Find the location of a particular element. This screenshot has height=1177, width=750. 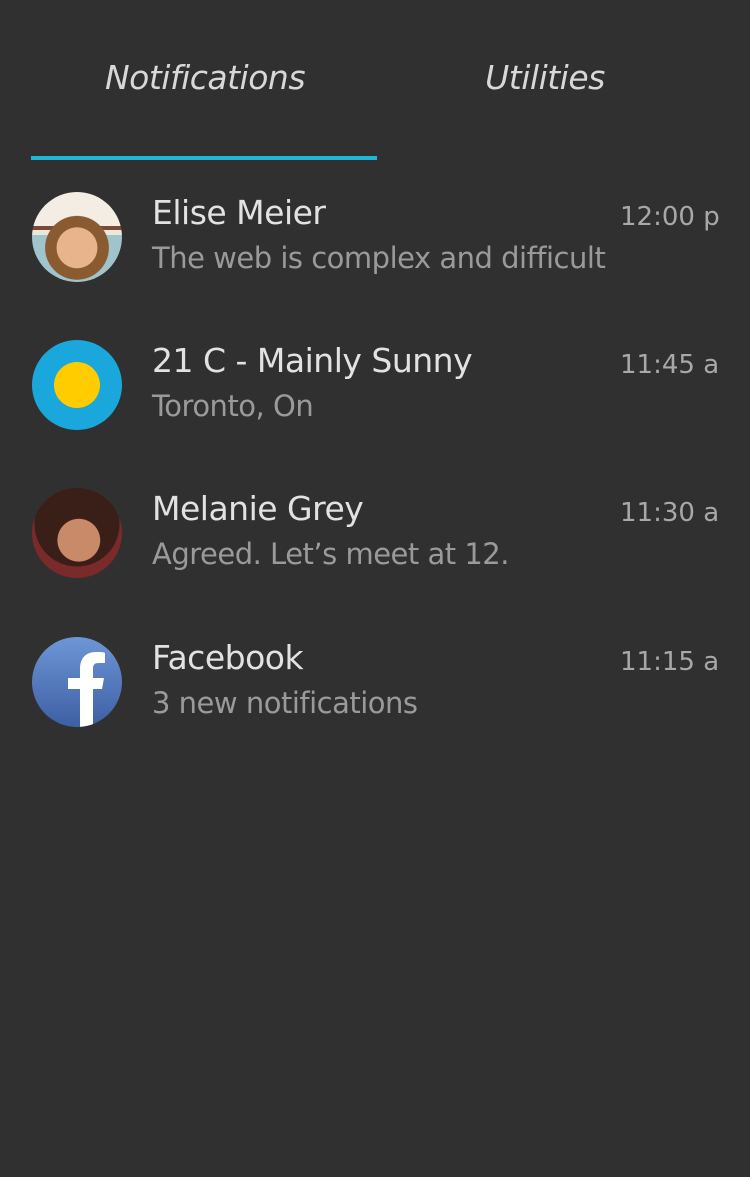

facebook-icon is located at coordinates (77, 682).